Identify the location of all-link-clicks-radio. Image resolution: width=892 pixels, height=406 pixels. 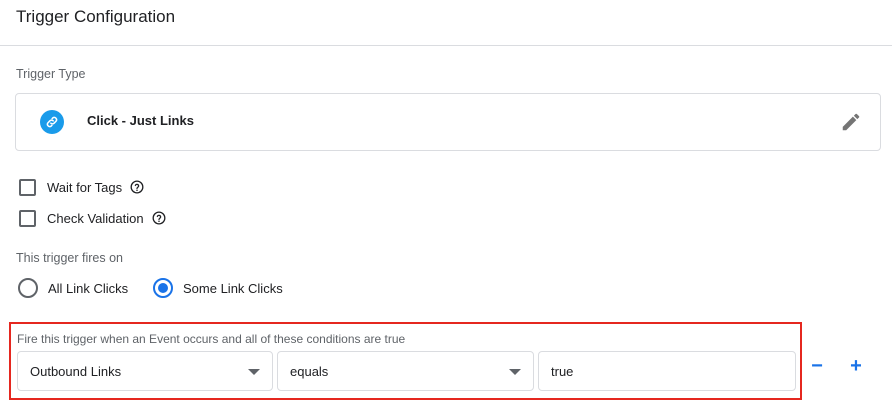
(28, 288).